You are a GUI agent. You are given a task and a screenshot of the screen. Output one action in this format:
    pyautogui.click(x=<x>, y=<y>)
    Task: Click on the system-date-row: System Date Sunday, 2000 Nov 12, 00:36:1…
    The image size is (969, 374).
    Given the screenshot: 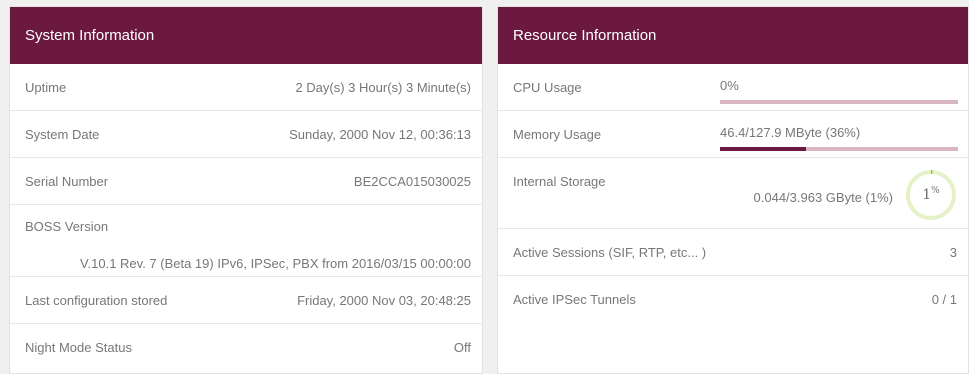 What is the action you would take?
    pyautogui.click(x=246, y=134)
    